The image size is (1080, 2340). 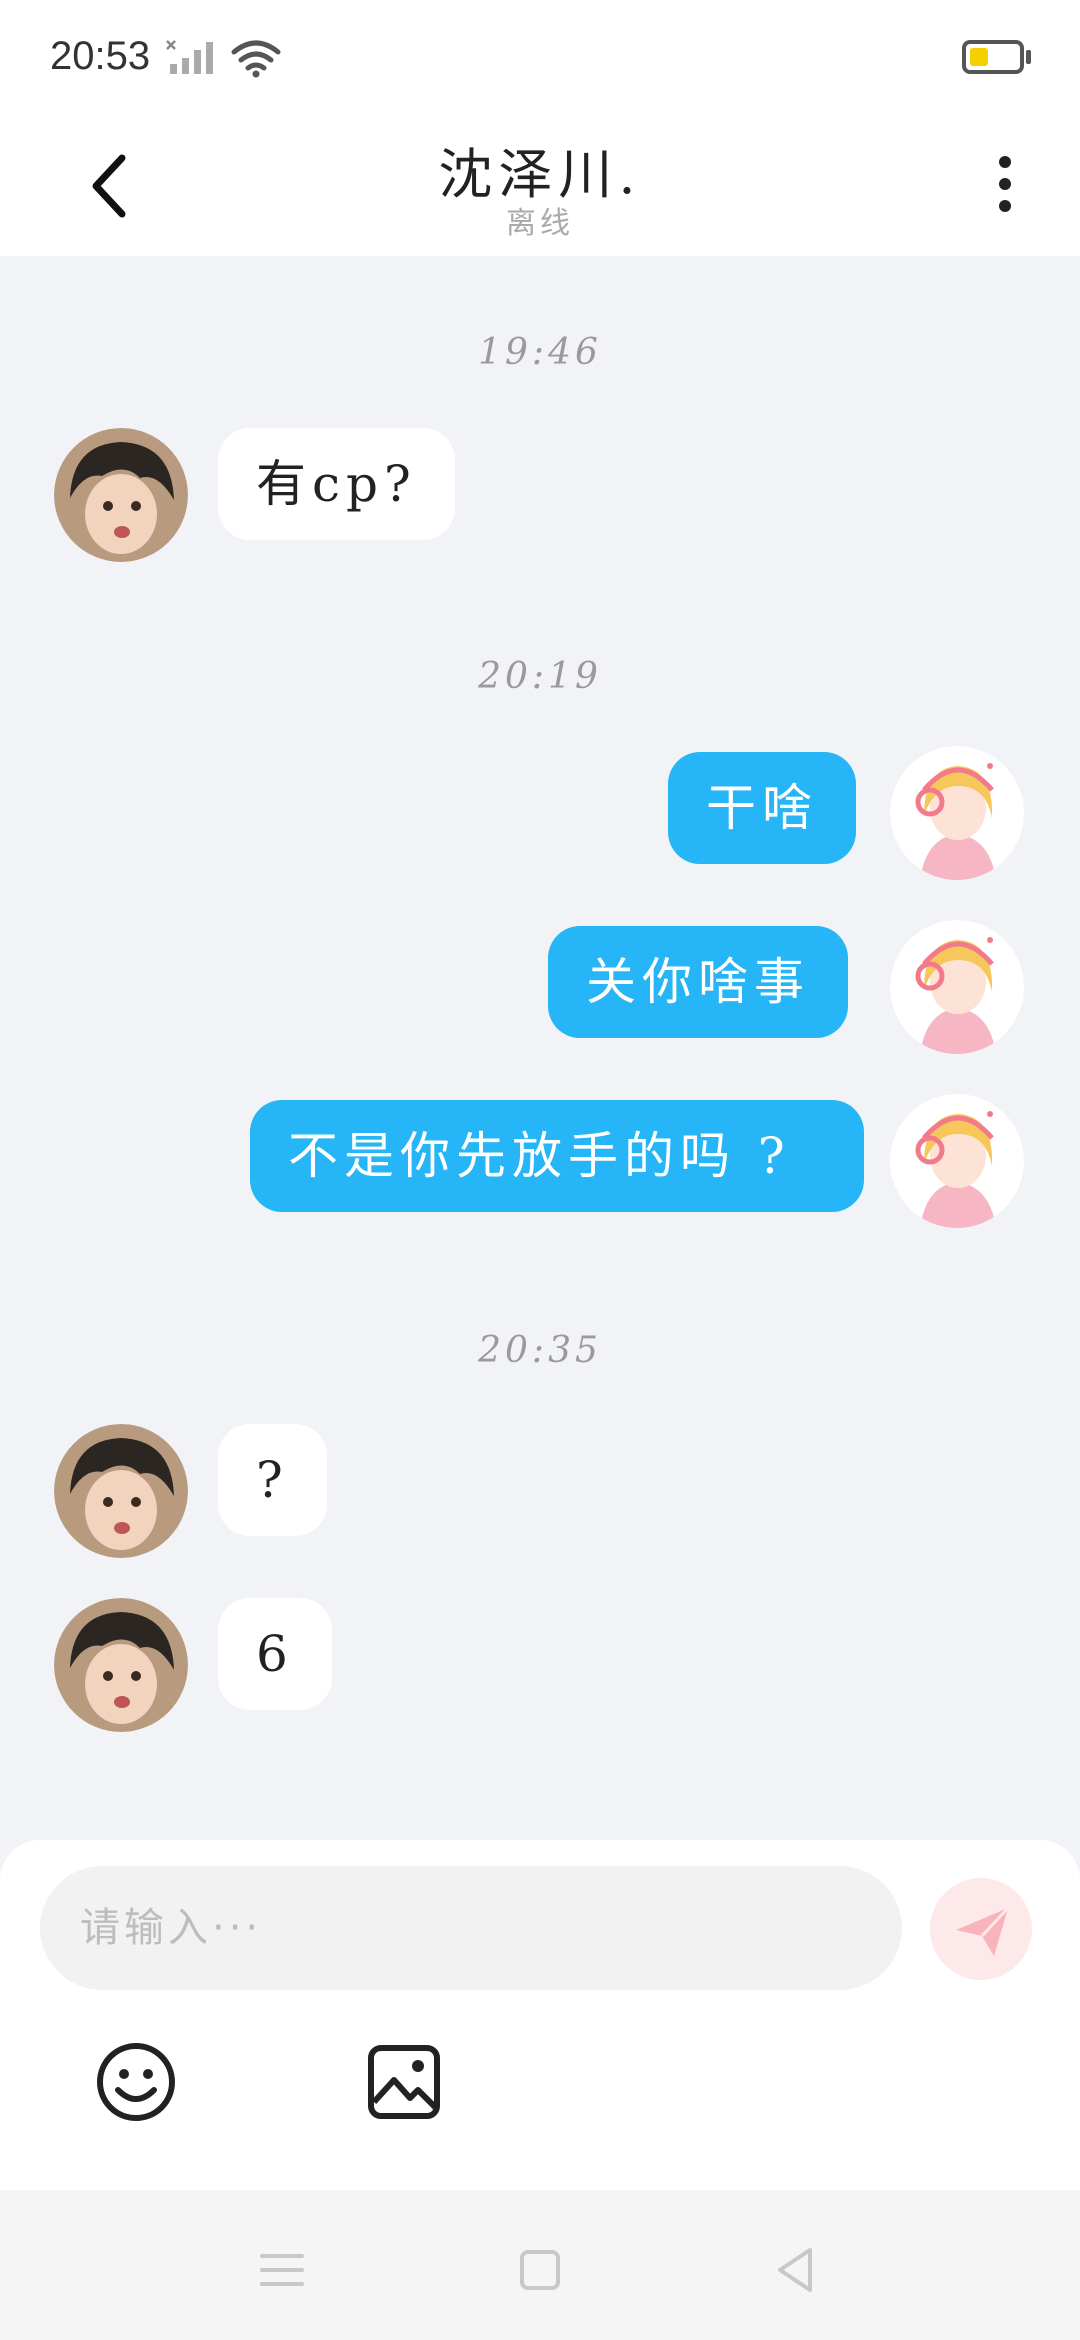 What do you see at coordinates (540, 60) in the screenshot?
I see `status-bar: 20:53` at bounding box center [540, 60].